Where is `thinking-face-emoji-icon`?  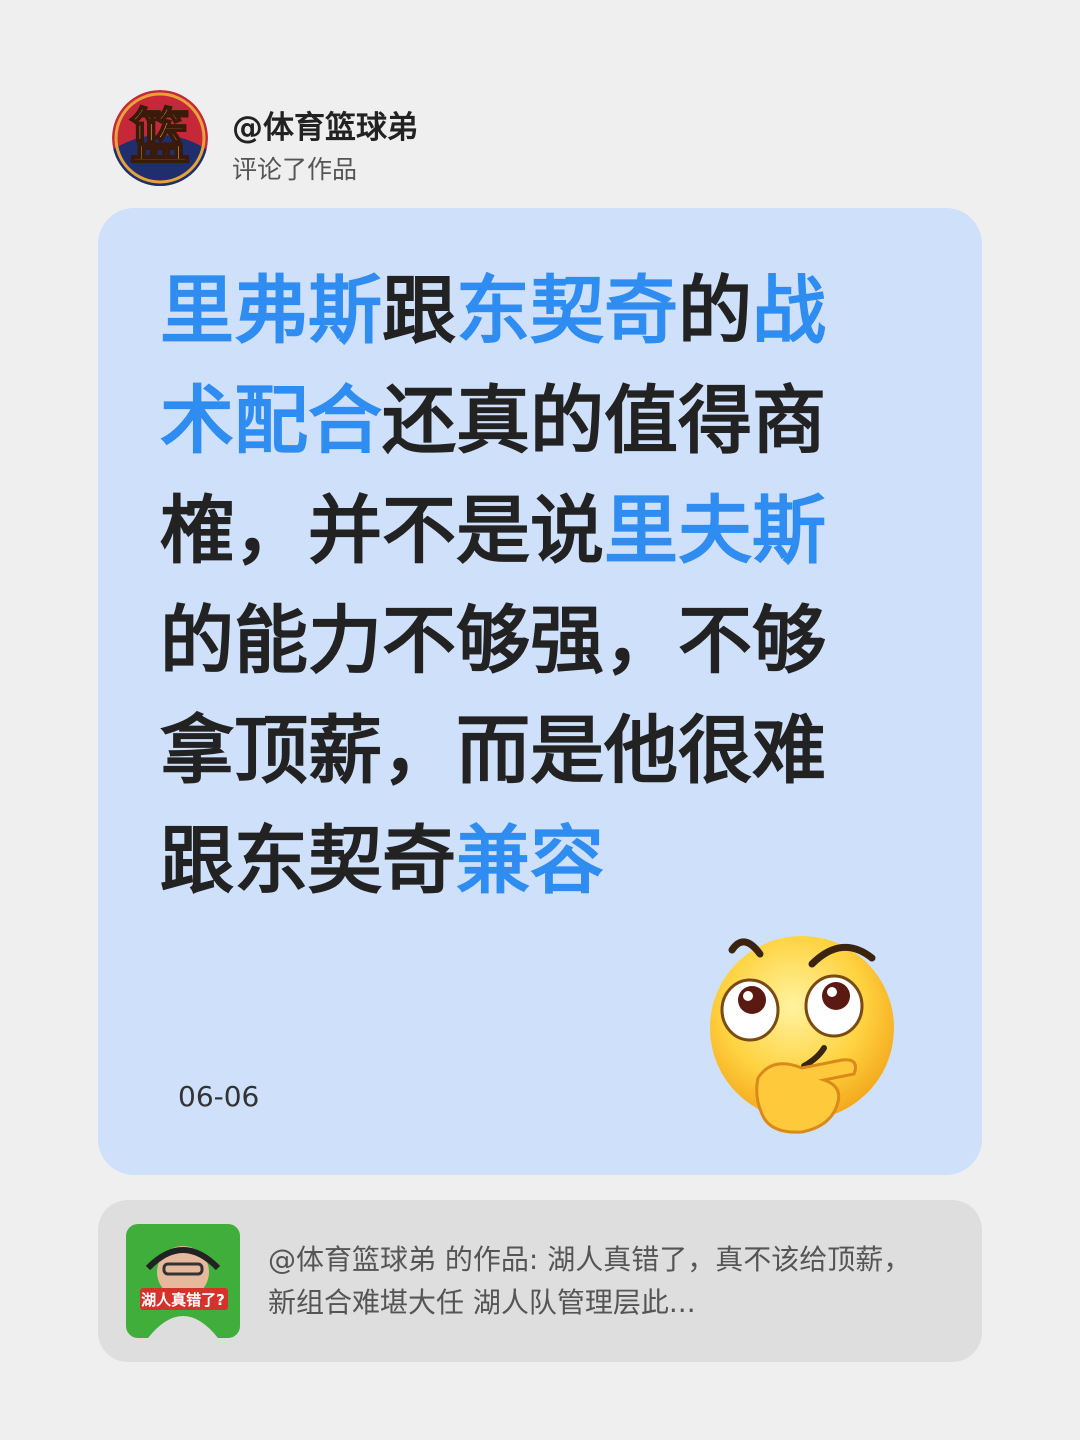 thinking-face-emoji-icon is located at coordinates (802, 1035).